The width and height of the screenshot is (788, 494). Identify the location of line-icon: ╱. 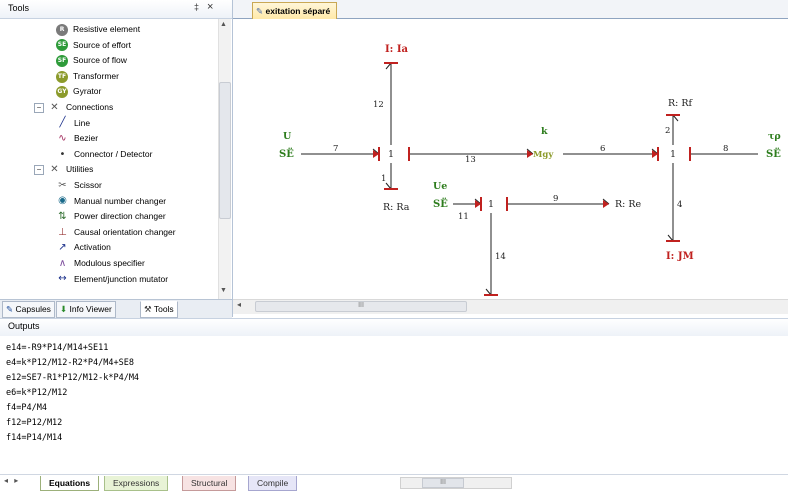
(62, 123).